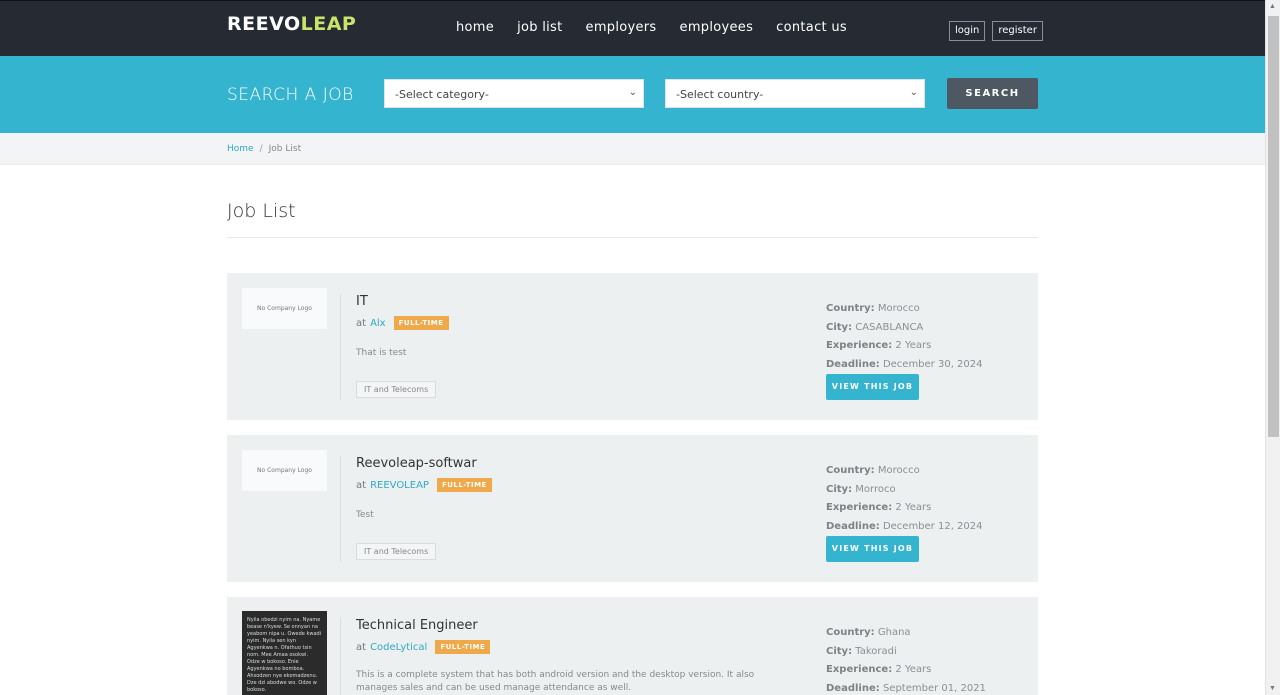 This screenshot has height=695, width=1280. Describe the element at coordinates (875, 489) in the screenshot. I see `city-value: Morroco` at that location.